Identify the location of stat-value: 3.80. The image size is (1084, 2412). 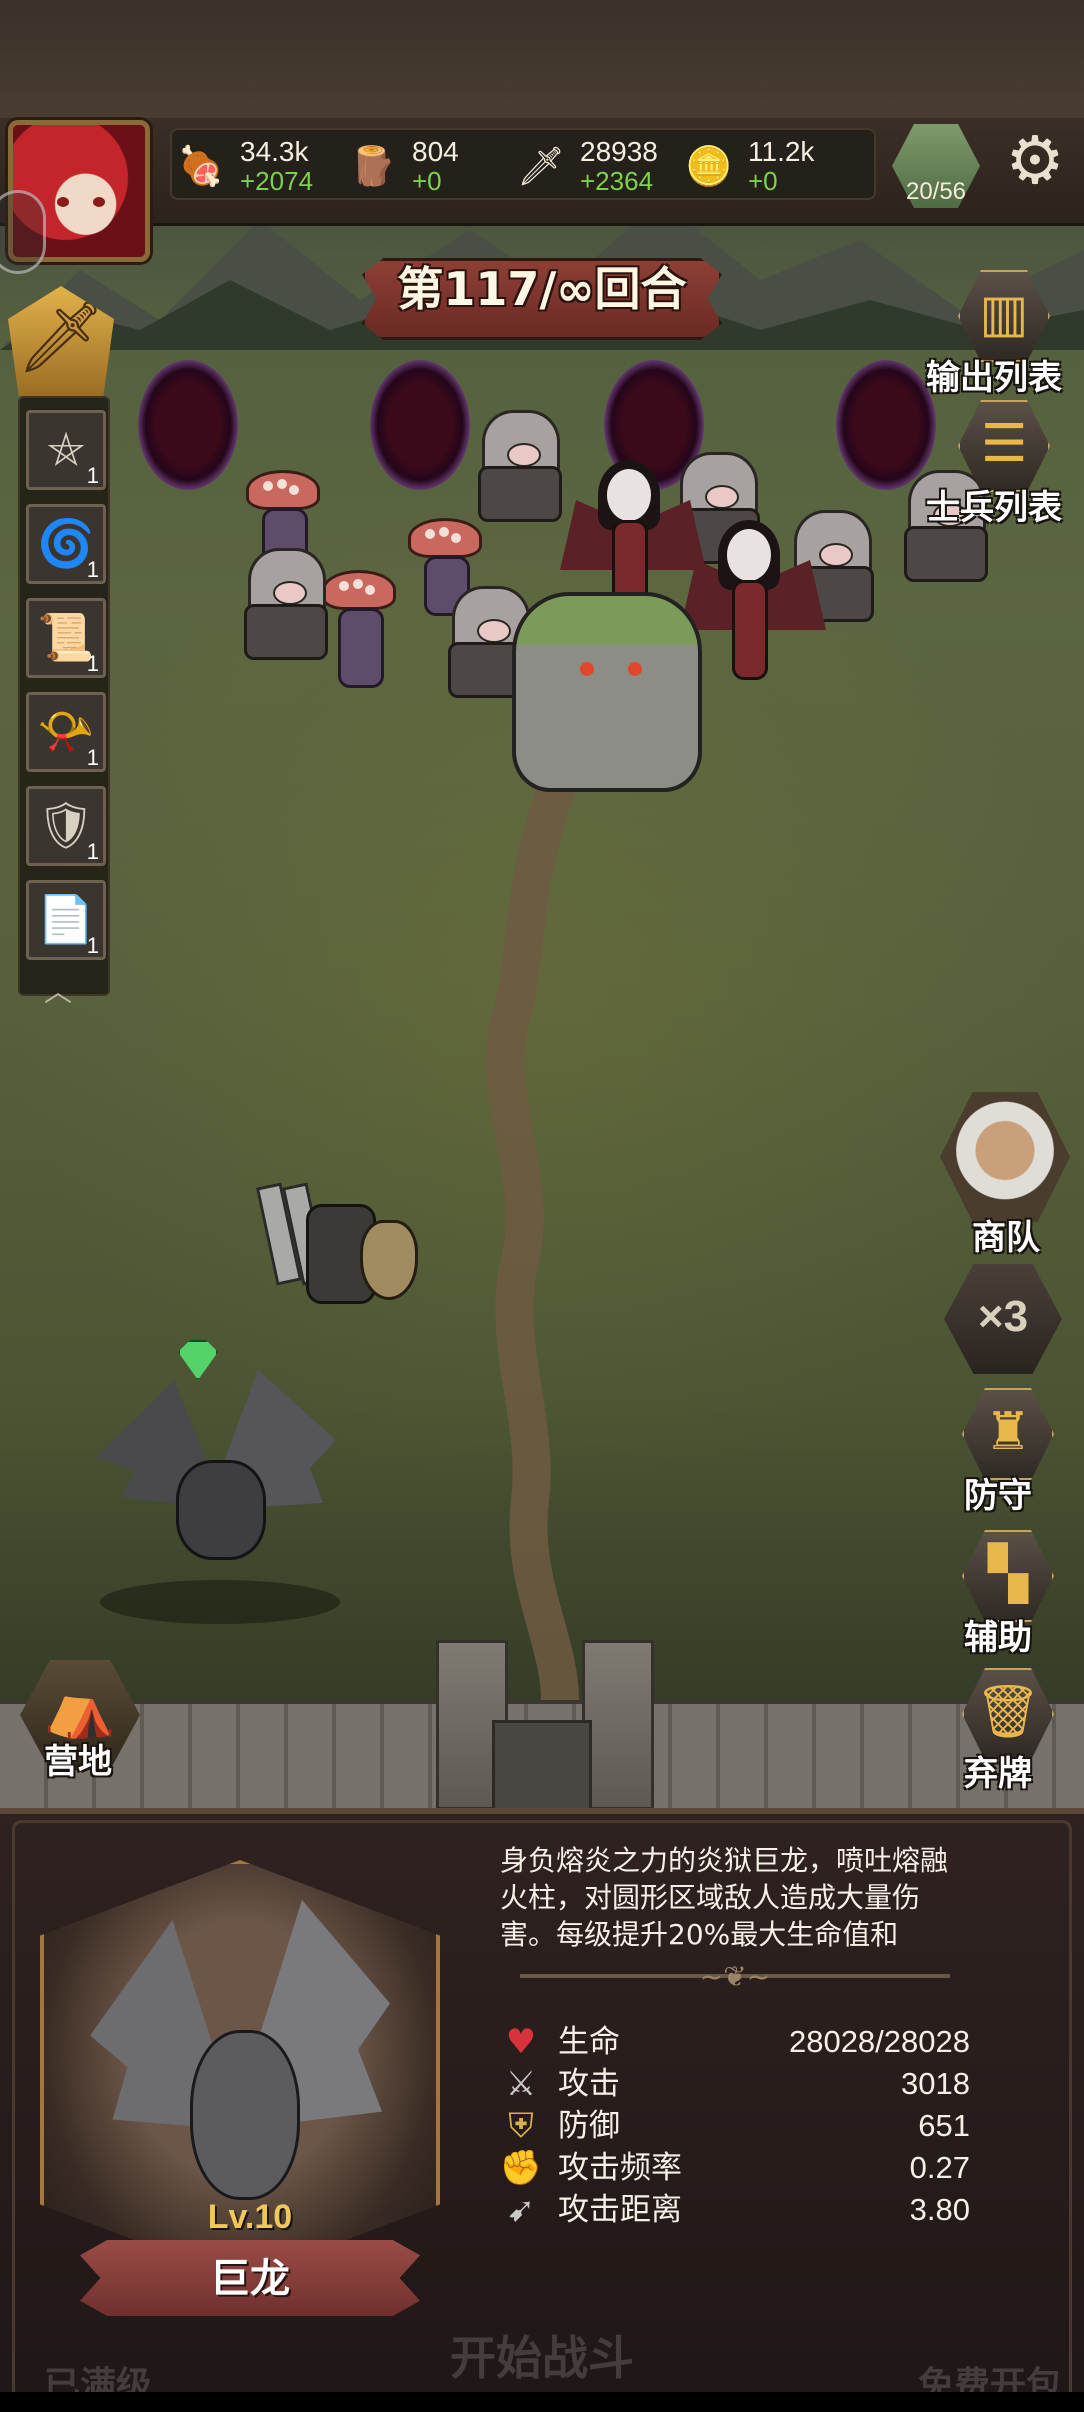
(939, 2209).